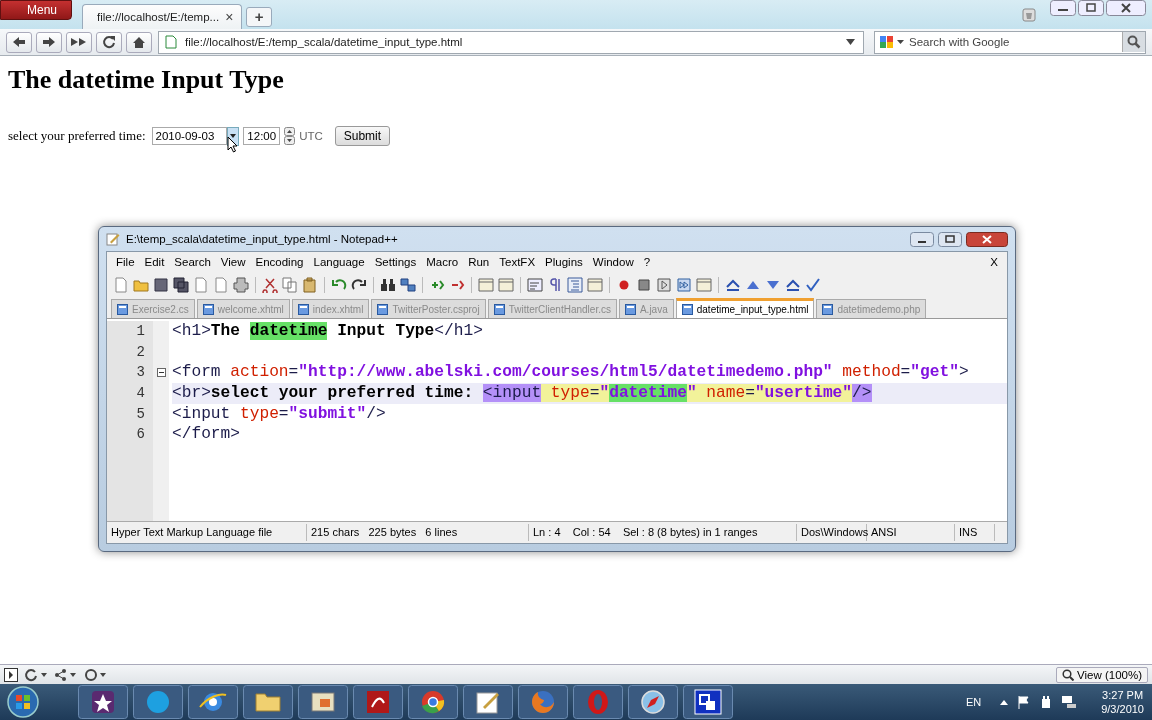 Image resolution: width=1152 pixels, height=720 pixels. What do you see at coordinates (644, 284) in the screenshot?
I see `stop-icon` at bounding box center [644, 284].